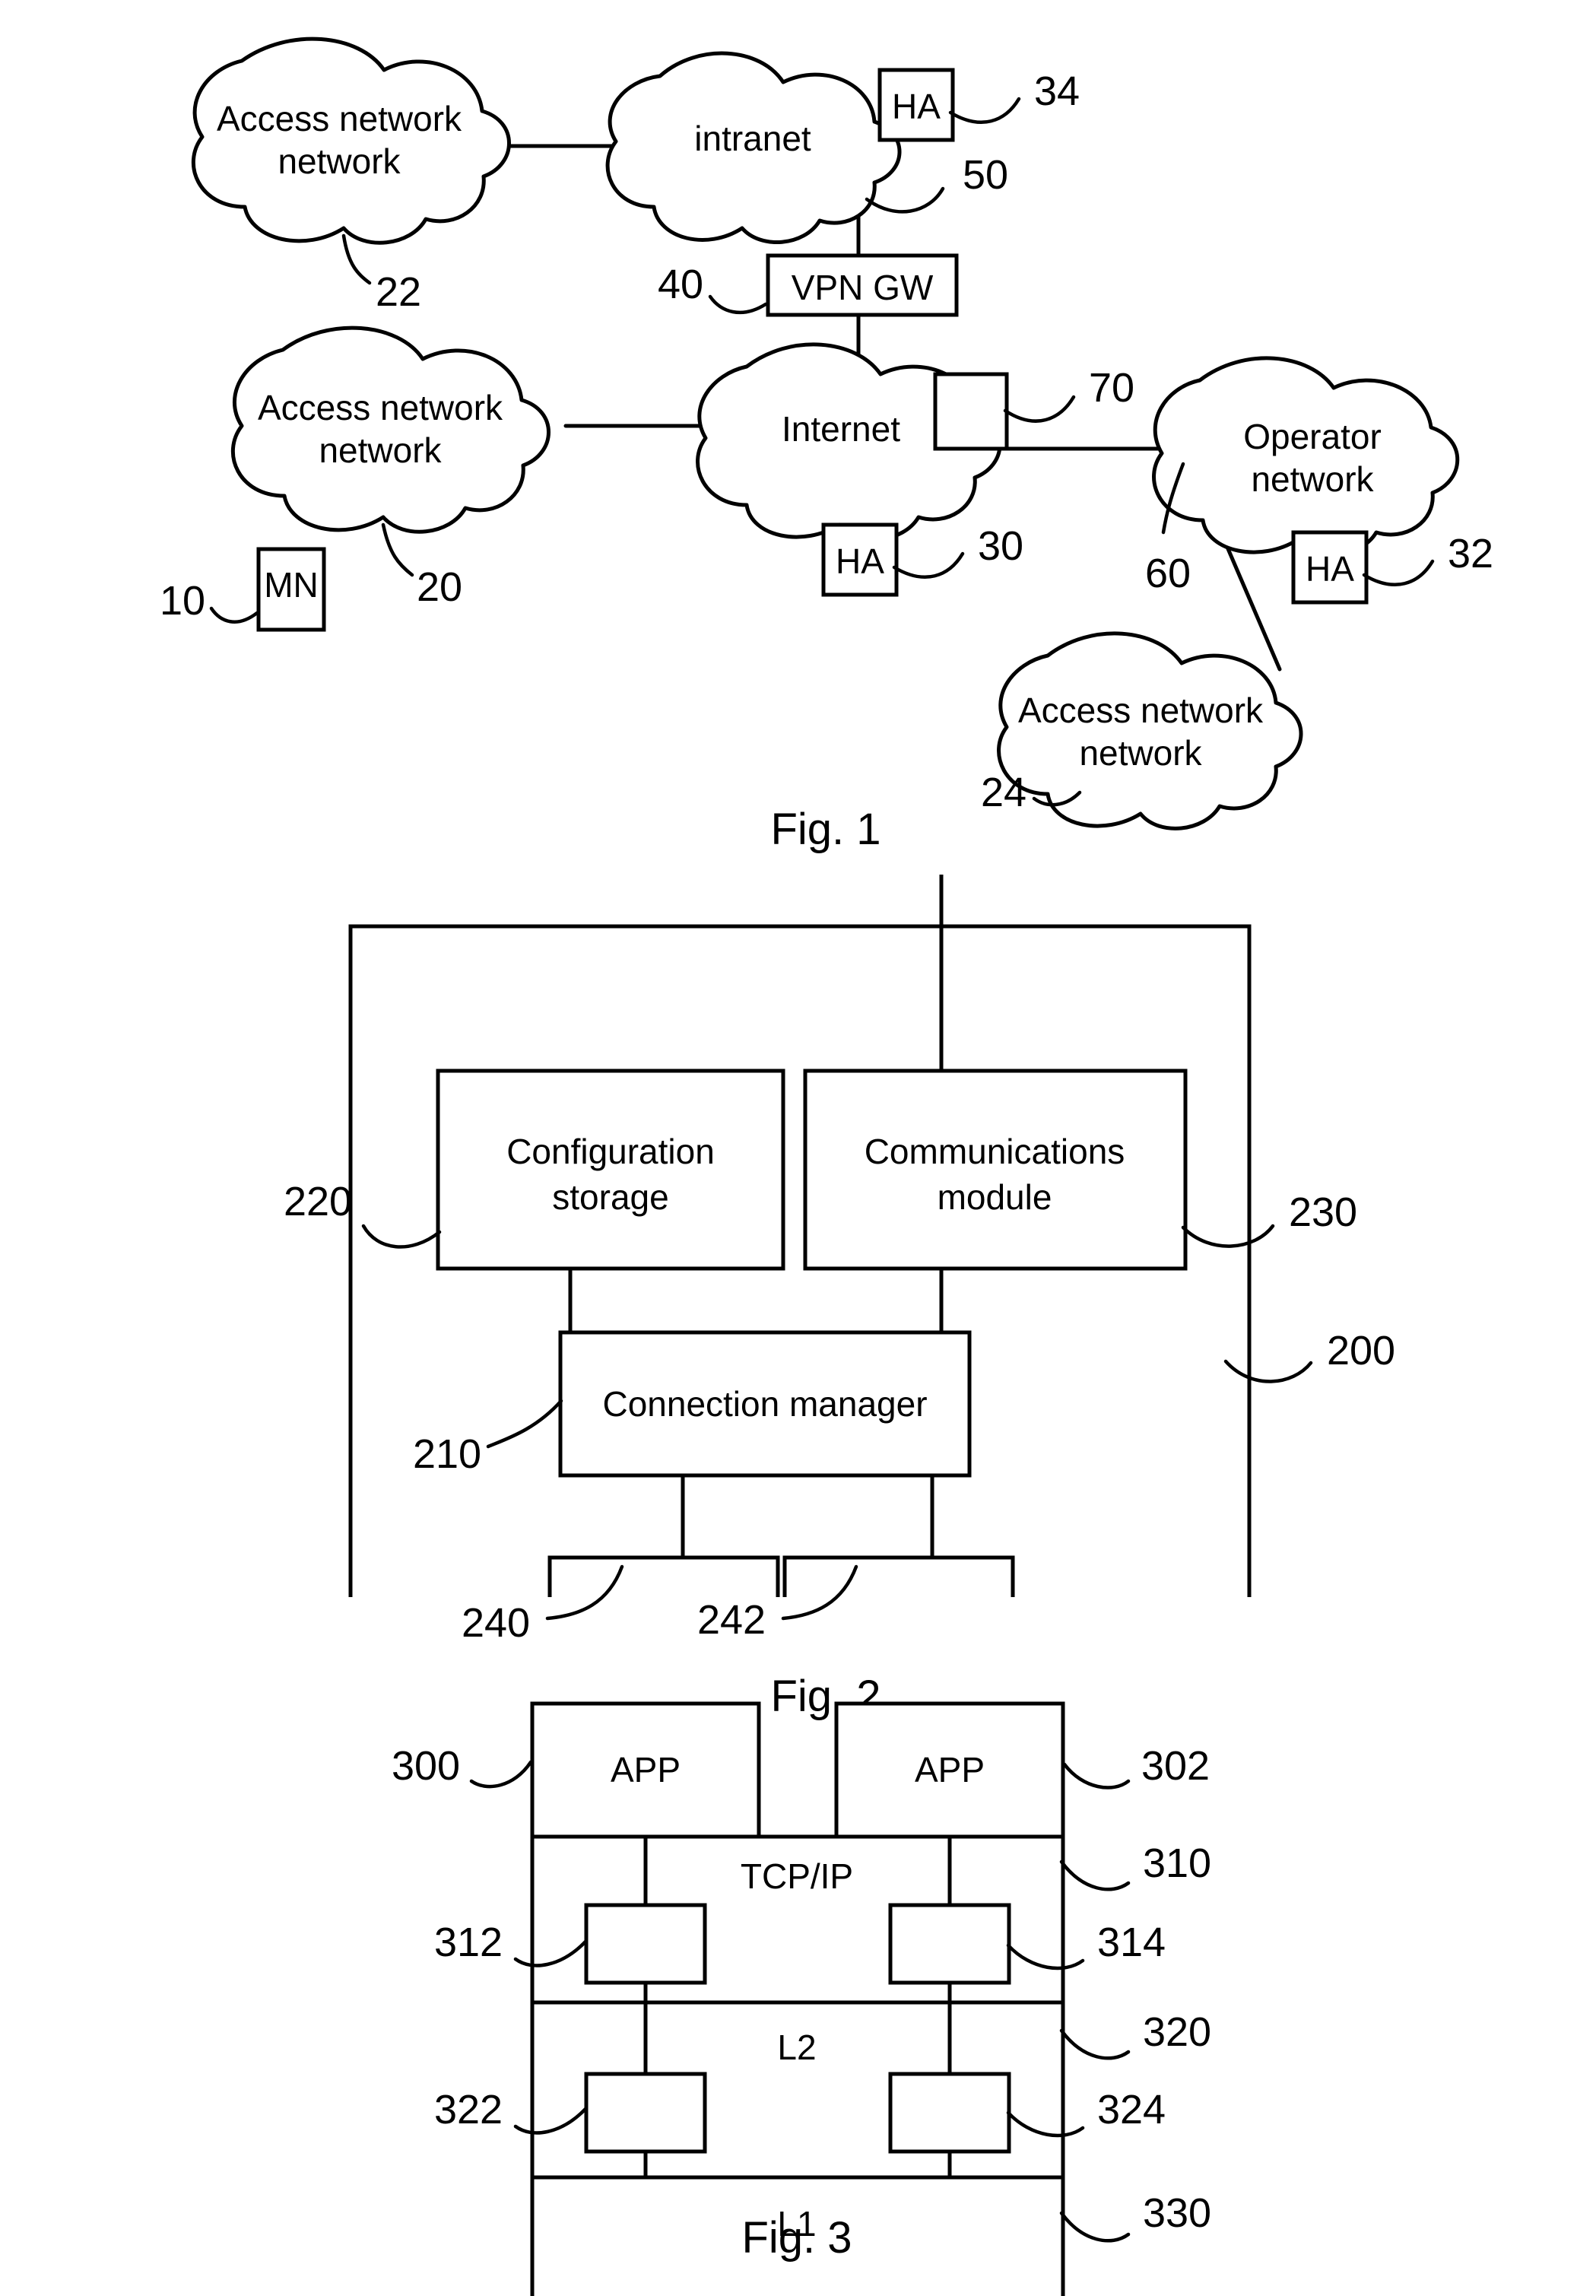 The height and width of the screenshot is (2296, 1596). Describe the element at coordinates (398, 292) in the screenshot. I see `ref-numeral-22: 22` at that location.